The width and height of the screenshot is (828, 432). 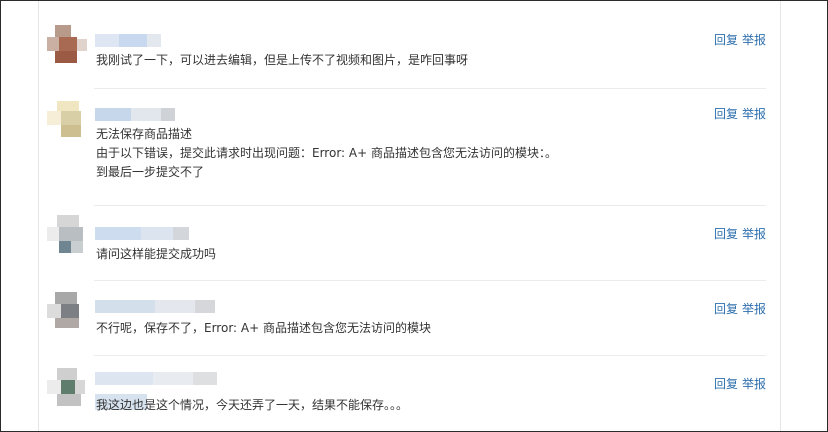 I want to click on comment-text: 不行呢，保存不了，Error: A+ 商品描述包含您无法访问的模块, so click(x=393, y=328).